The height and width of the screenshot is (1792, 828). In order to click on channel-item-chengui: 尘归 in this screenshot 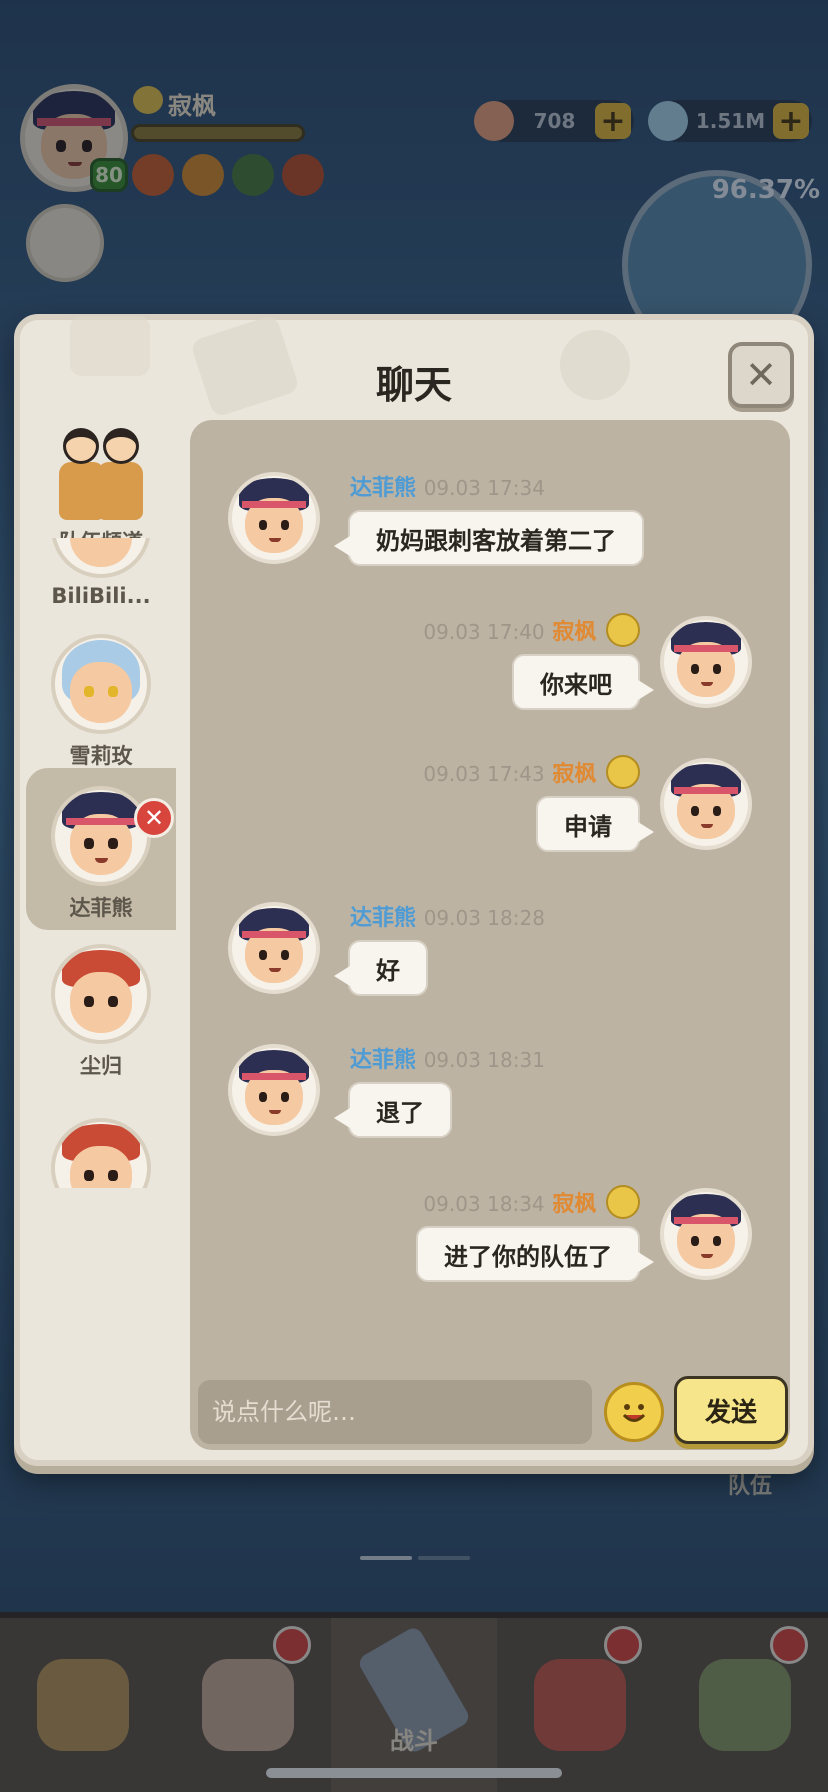, I will do `click(101, 1014)`.